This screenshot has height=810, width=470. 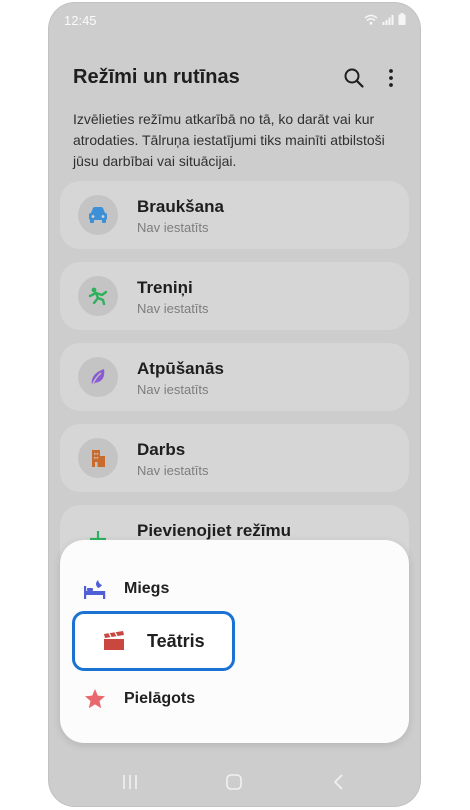 I want to click on car-icon, so click(x=98, y=215).